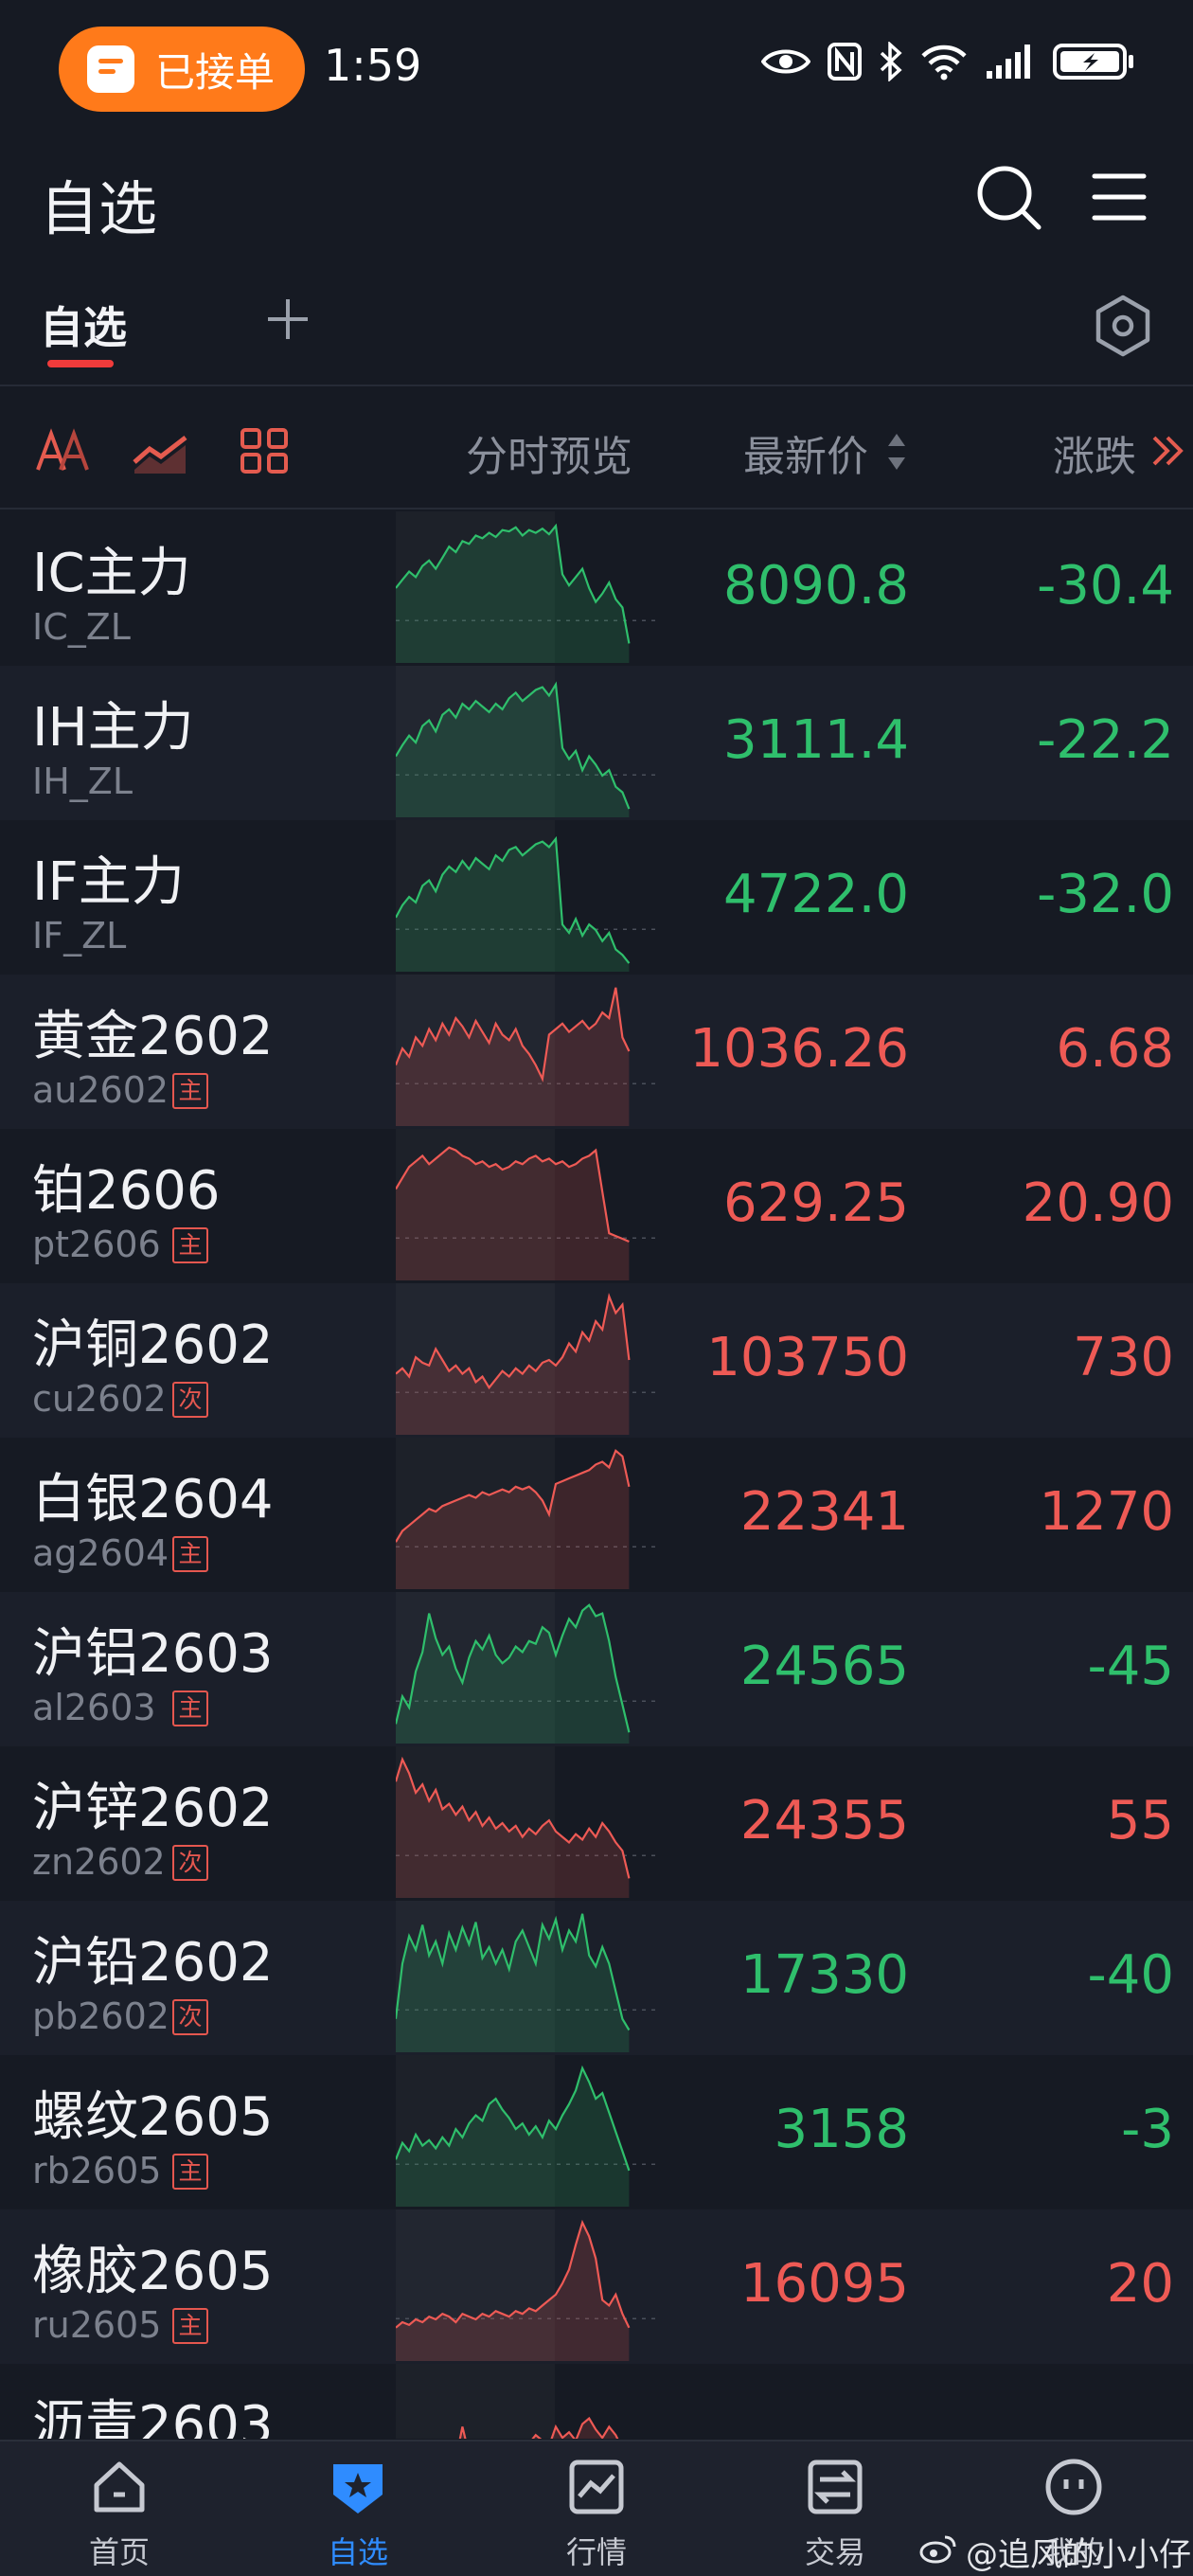  Describe the element at coordinates (113, 728) in the screenshot. I see `contract-name: IH主力` at that location.